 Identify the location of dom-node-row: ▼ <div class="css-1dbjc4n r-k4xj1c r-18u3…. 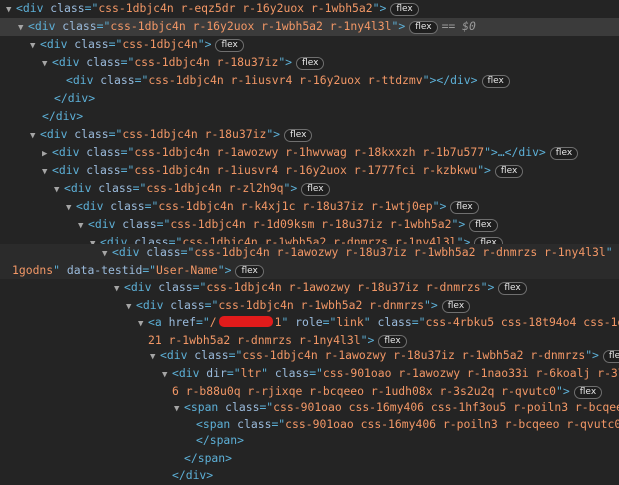
(309, 207).